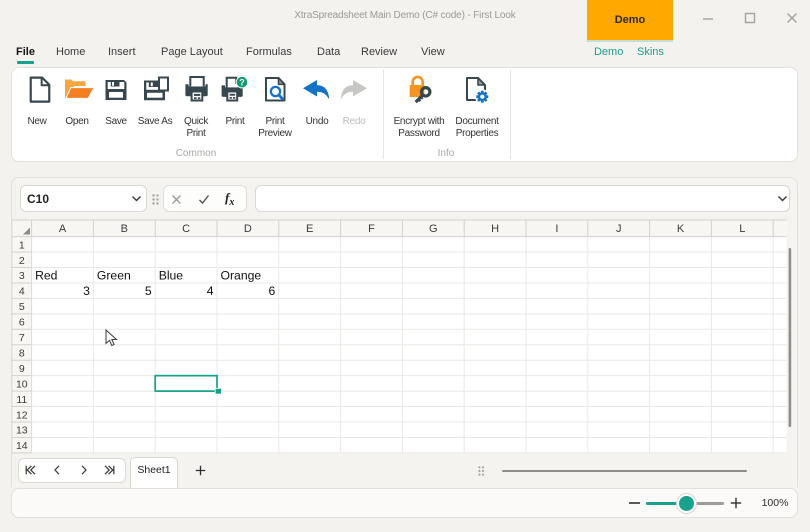 The image size is (810, 532). Describe the element at coordinates (21, 400) in the screenshot. I see `svg-text: 11` at that location.